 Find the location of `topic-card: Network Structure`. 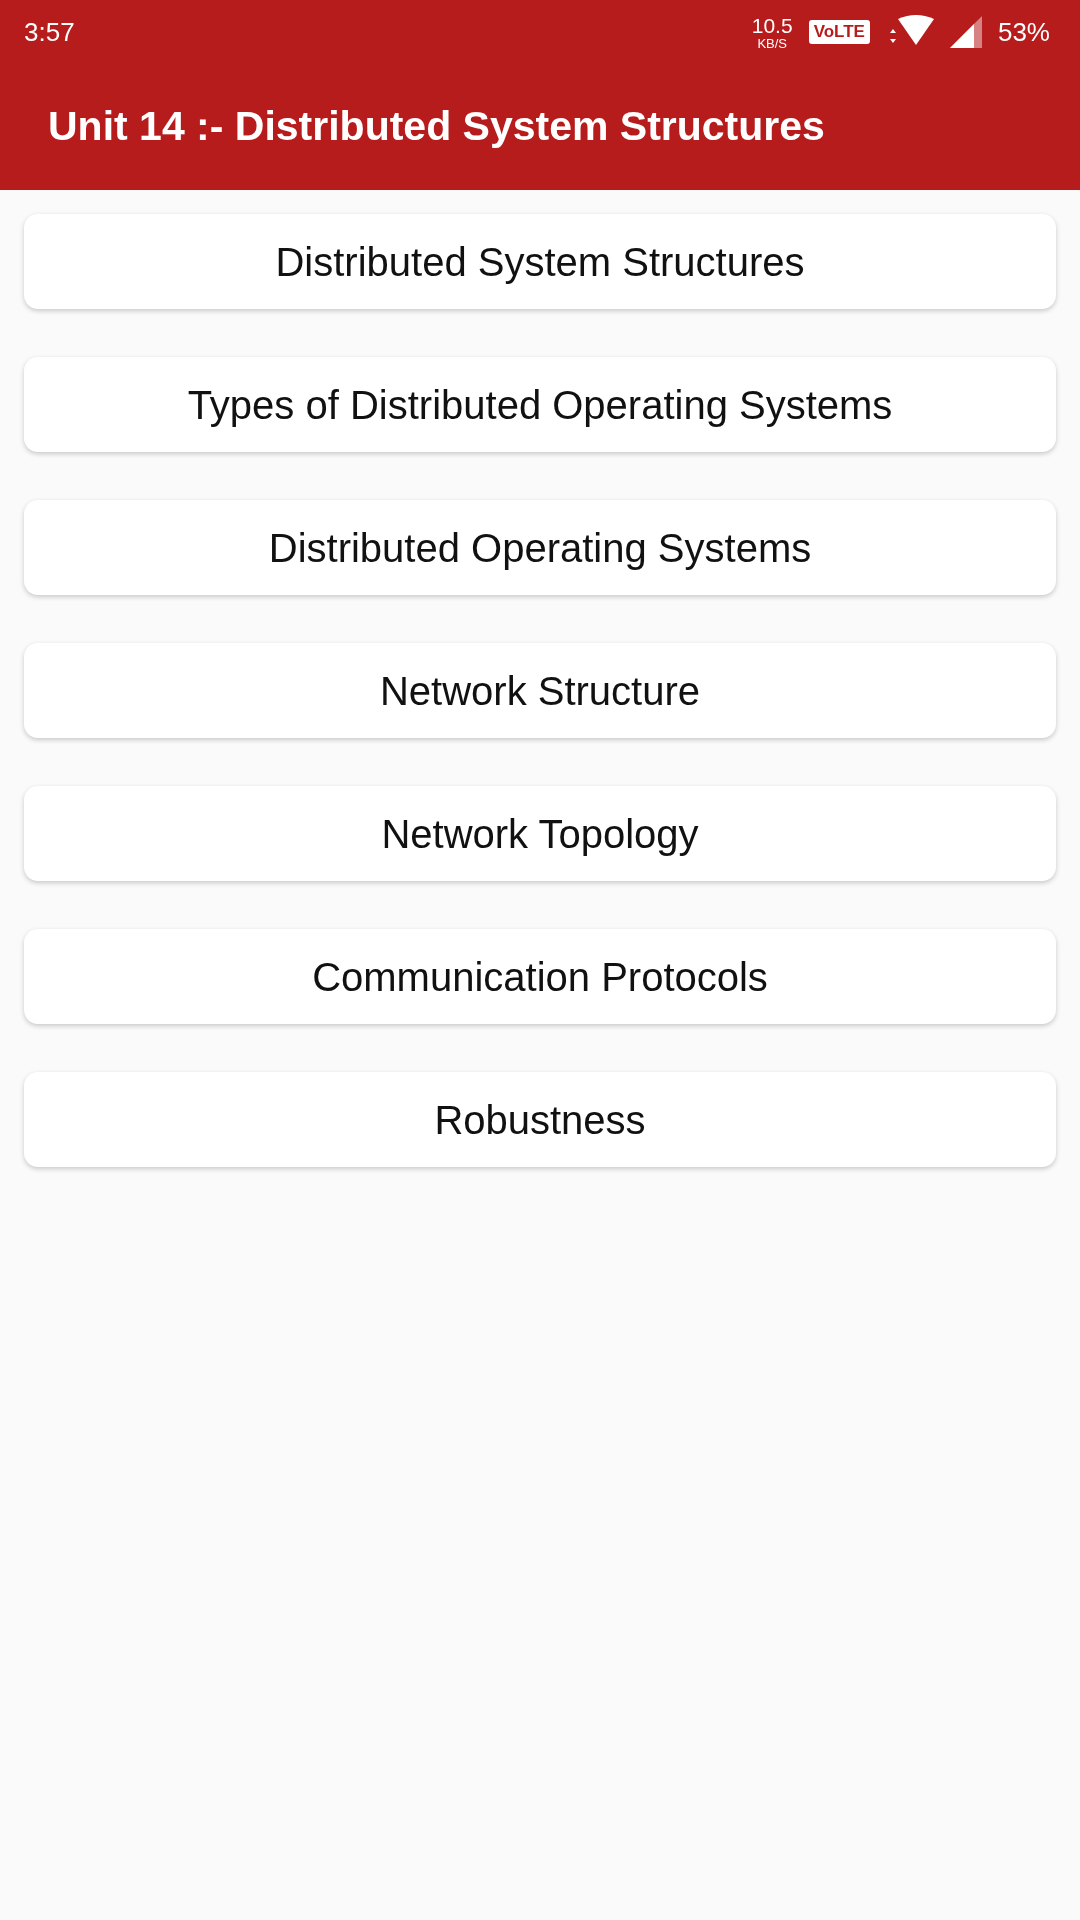

topic-card: Network Structure is located at coordinates (540, 690).